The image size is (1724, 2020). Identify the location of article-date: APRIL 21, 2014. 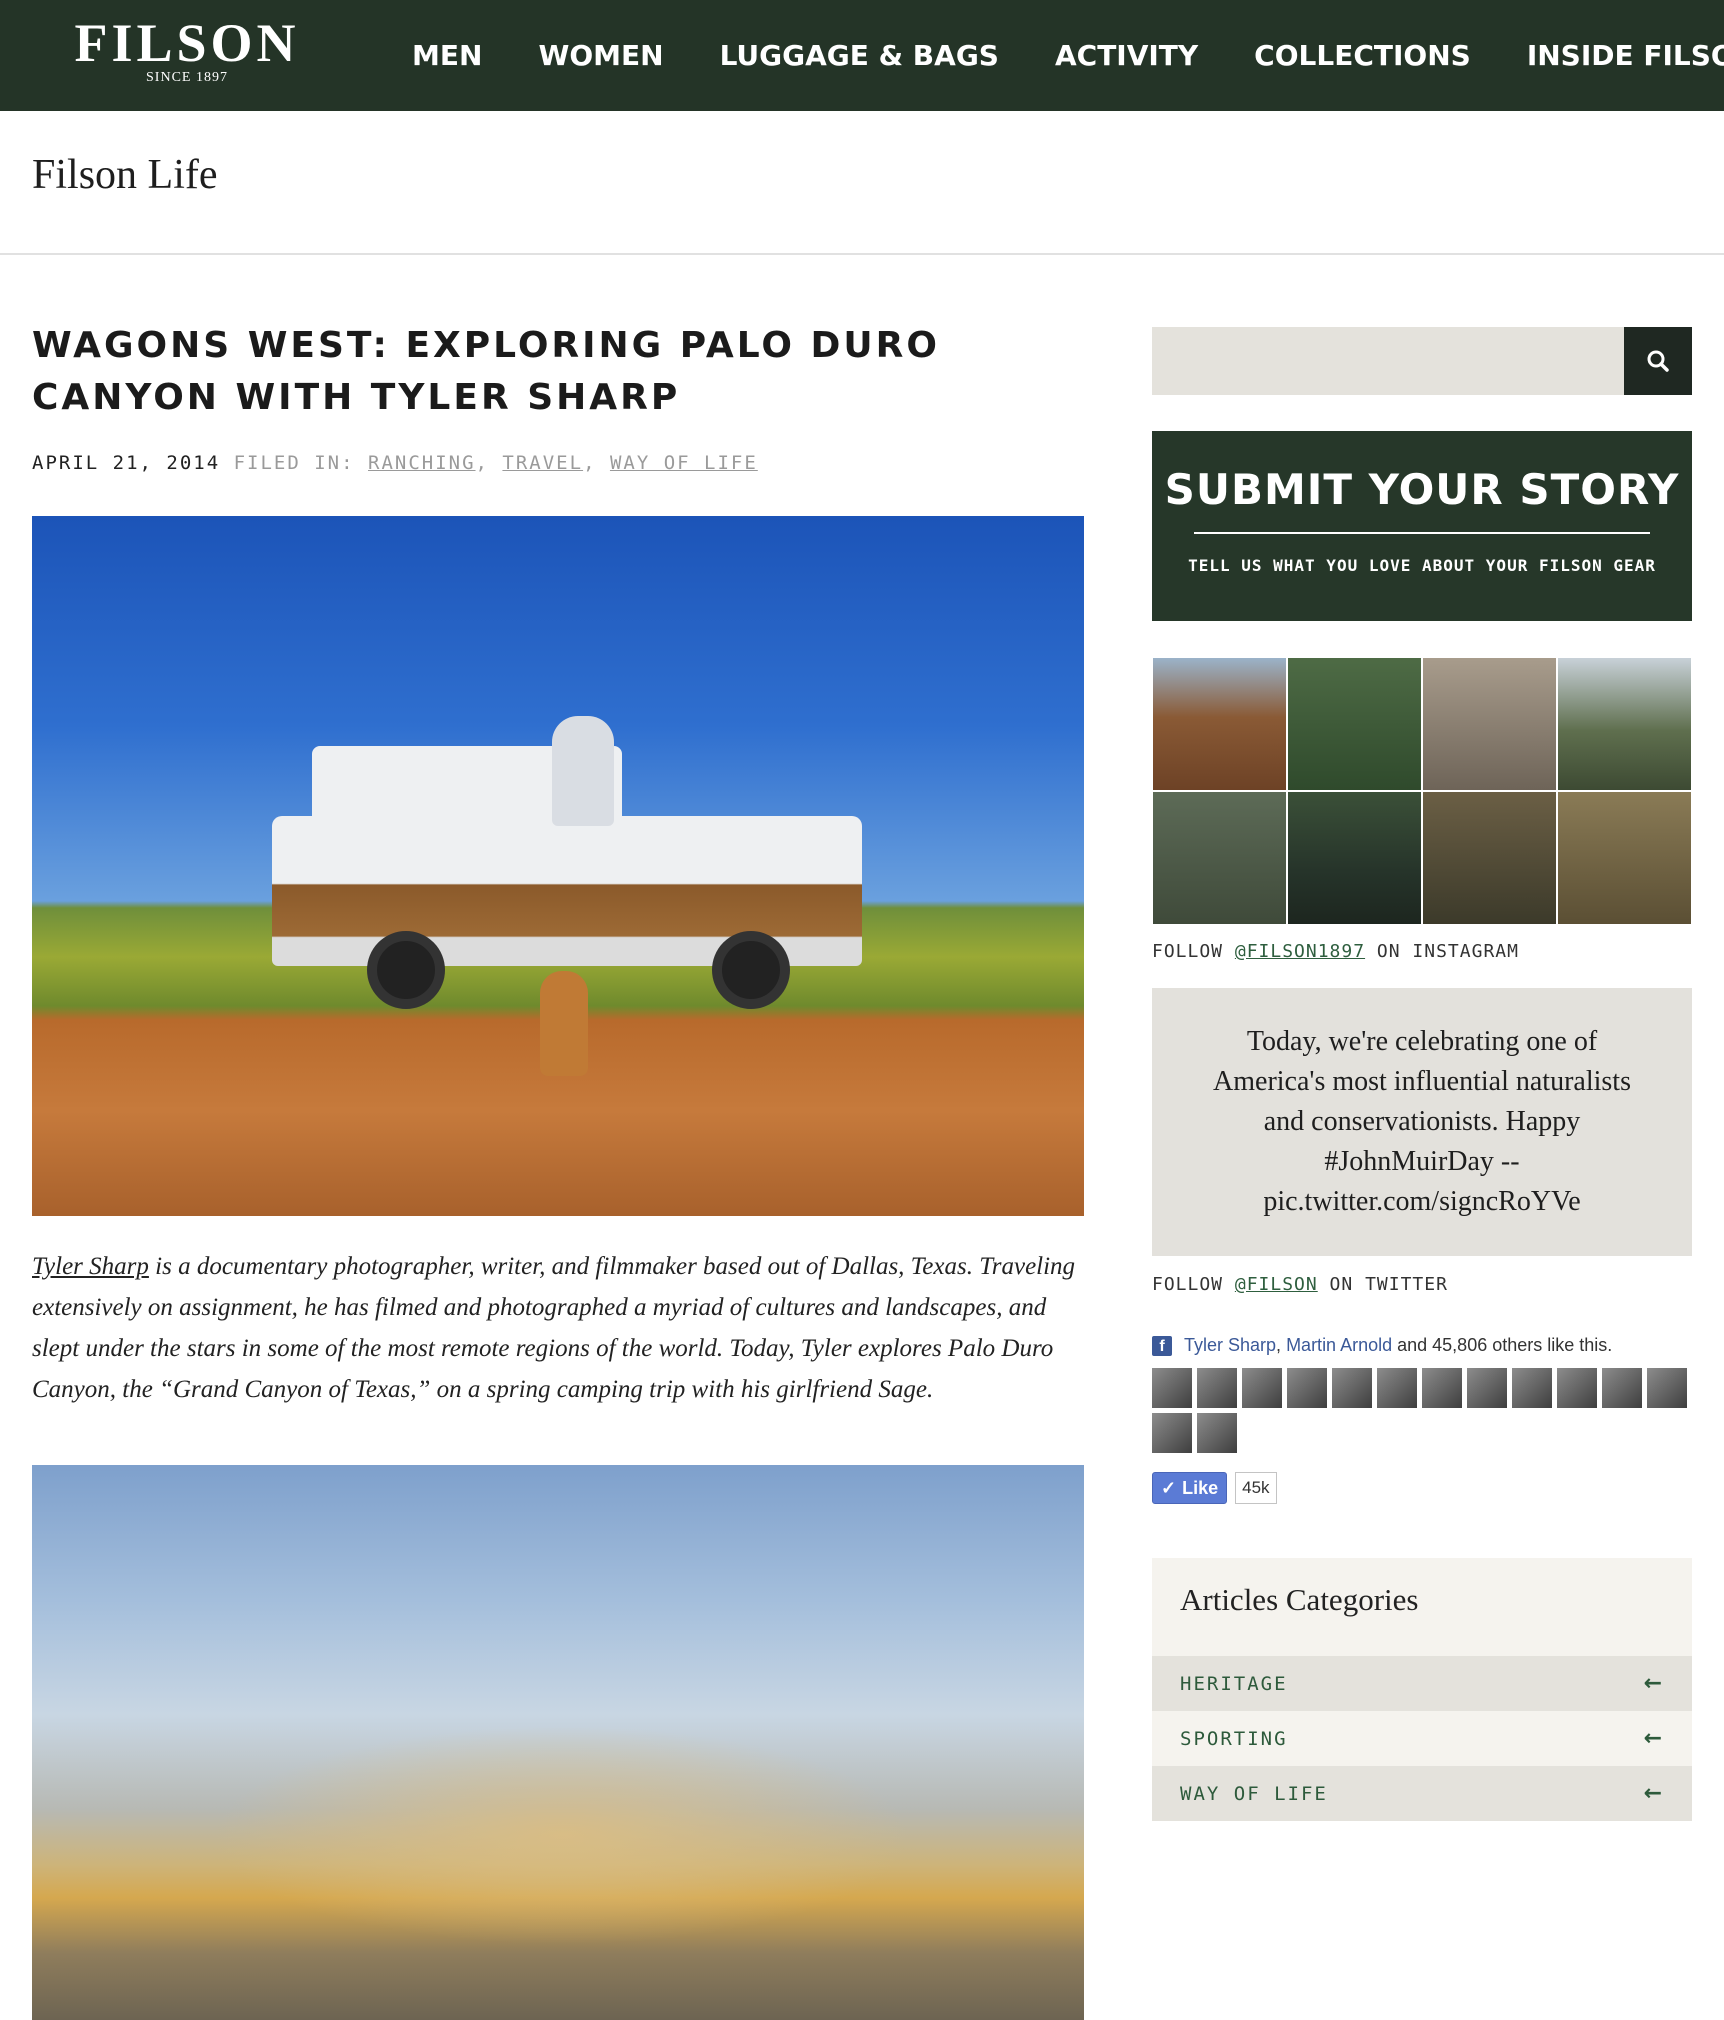
(126, 463).